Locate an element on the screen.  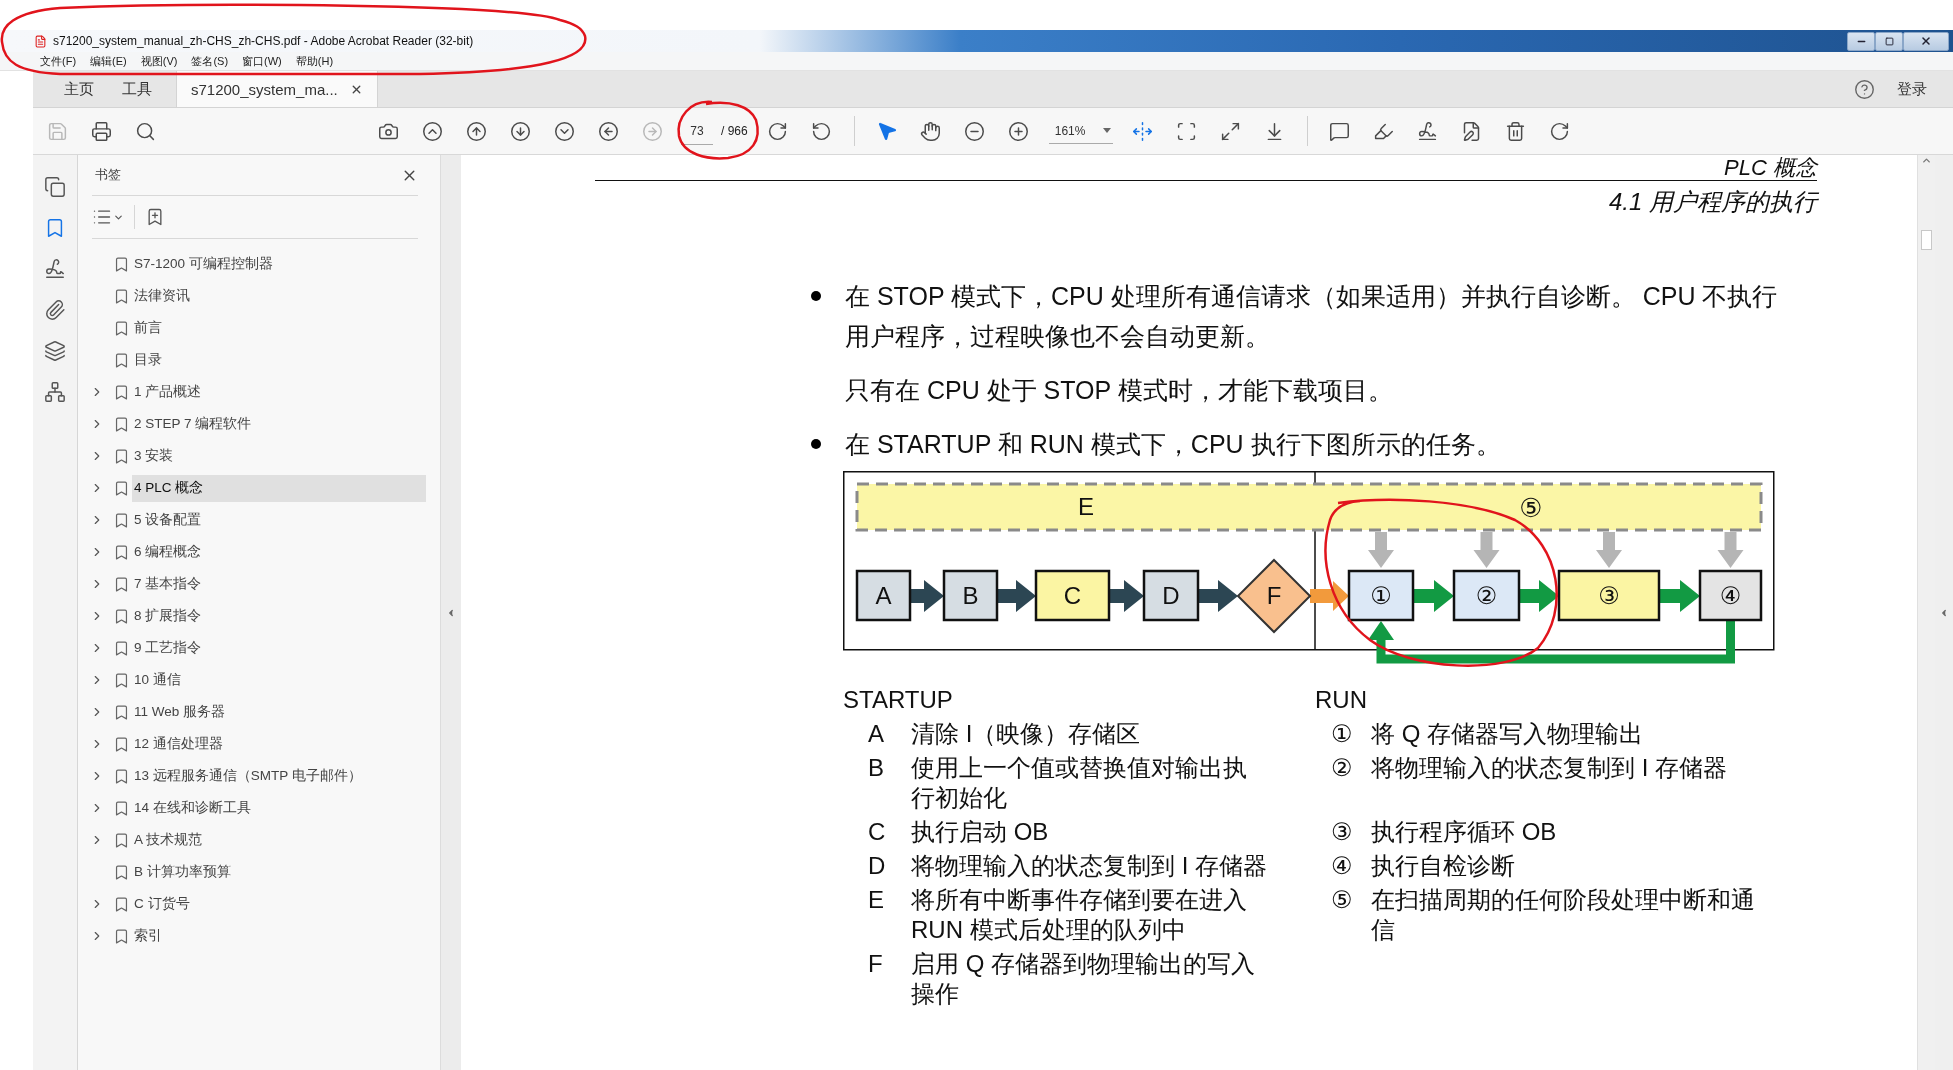
scroll-thumb is located at coordinates (1926, 240).